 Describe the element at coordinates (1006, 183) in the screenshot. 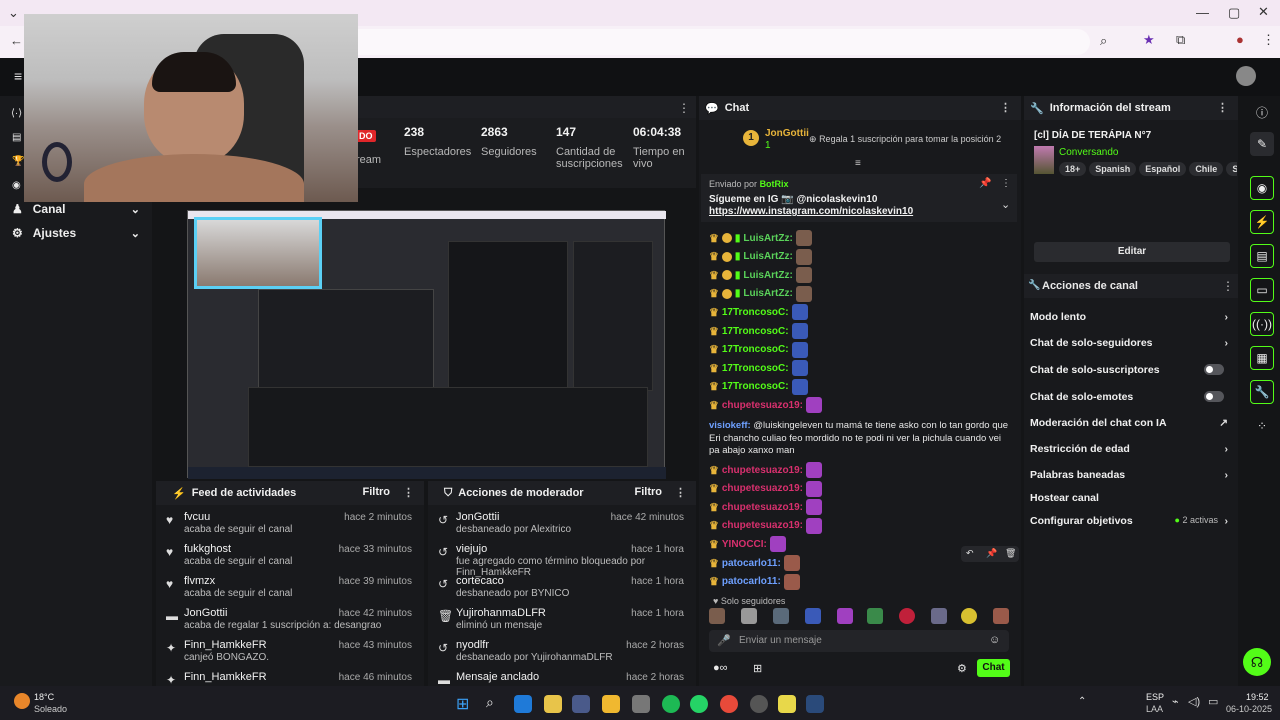

I see `pinned-menu-icon: ⋮` at that location.